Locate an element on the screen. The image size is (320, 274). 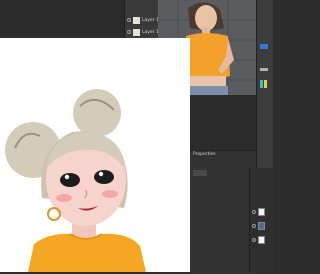
layers-panel-secondary is located at coordinates (261, 220).